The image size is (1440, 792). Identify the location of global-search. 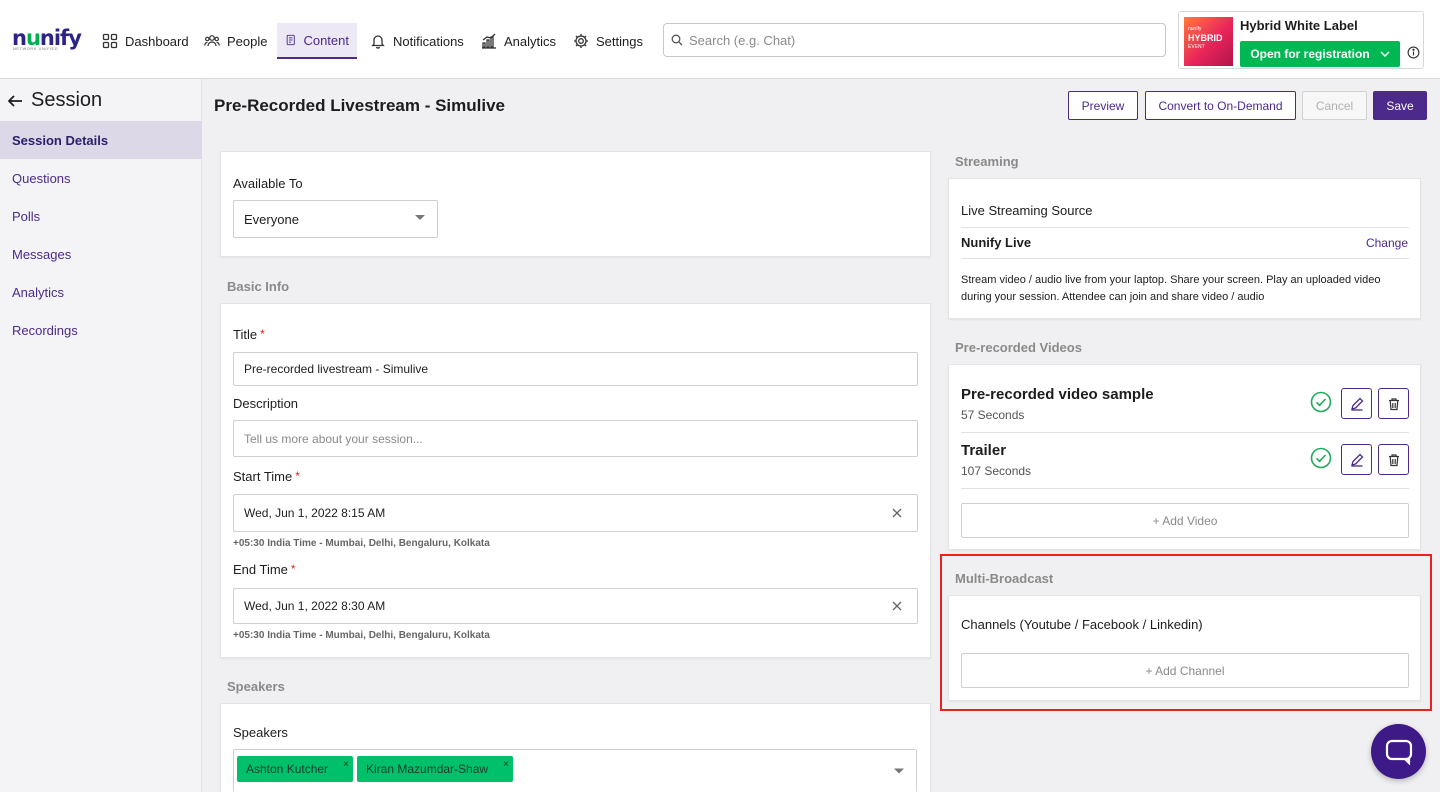
(914, 40).